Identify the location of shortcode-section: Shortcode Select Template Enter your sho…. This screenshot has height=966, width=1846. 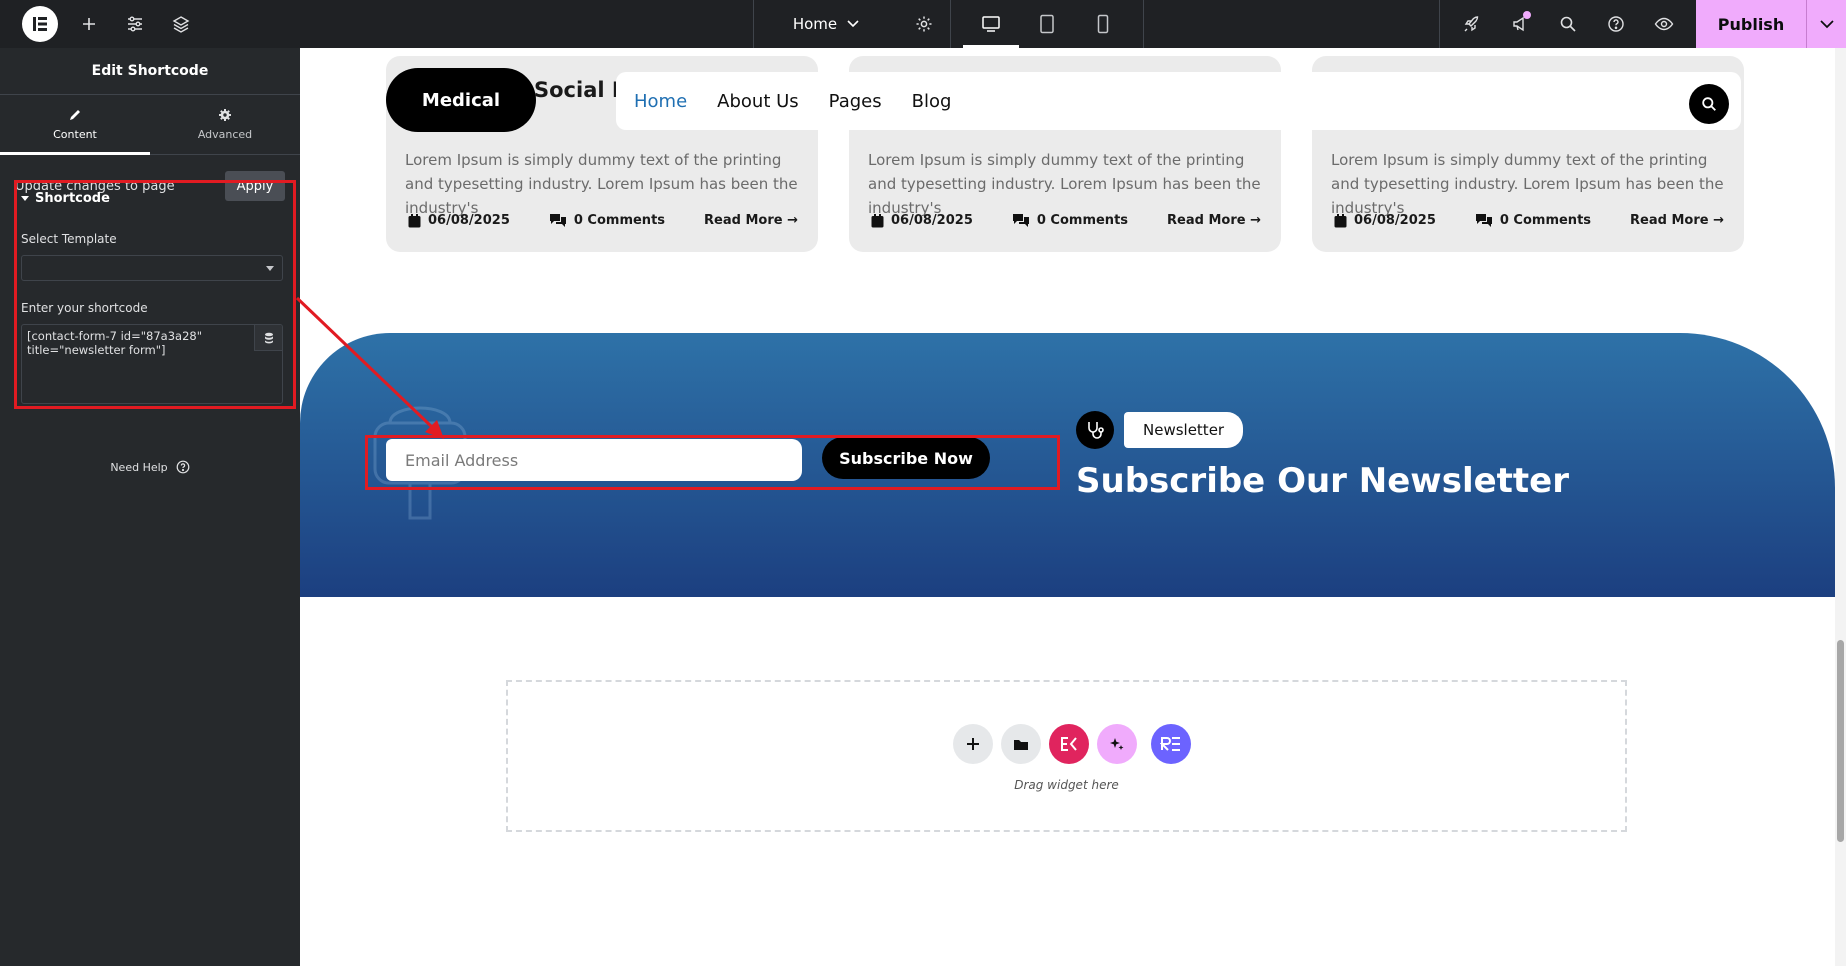
(155, 294).